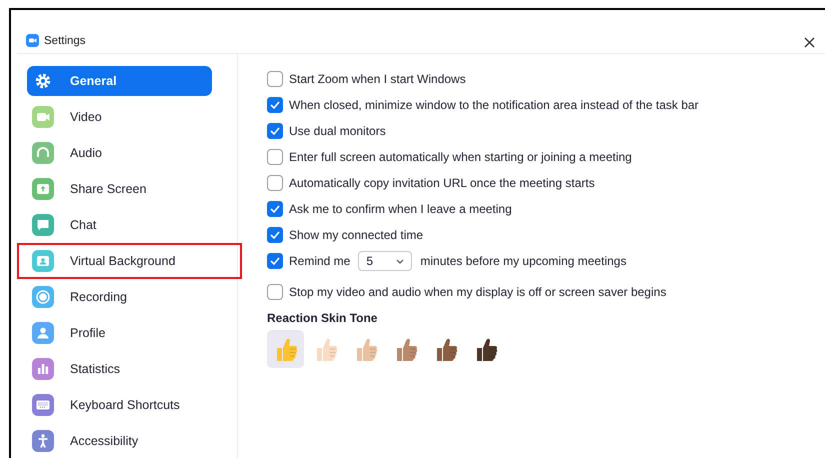  Describe the element at coordinates (119, 441) in the screenshot. I see `sidebar-item: Accessibility` at that location.